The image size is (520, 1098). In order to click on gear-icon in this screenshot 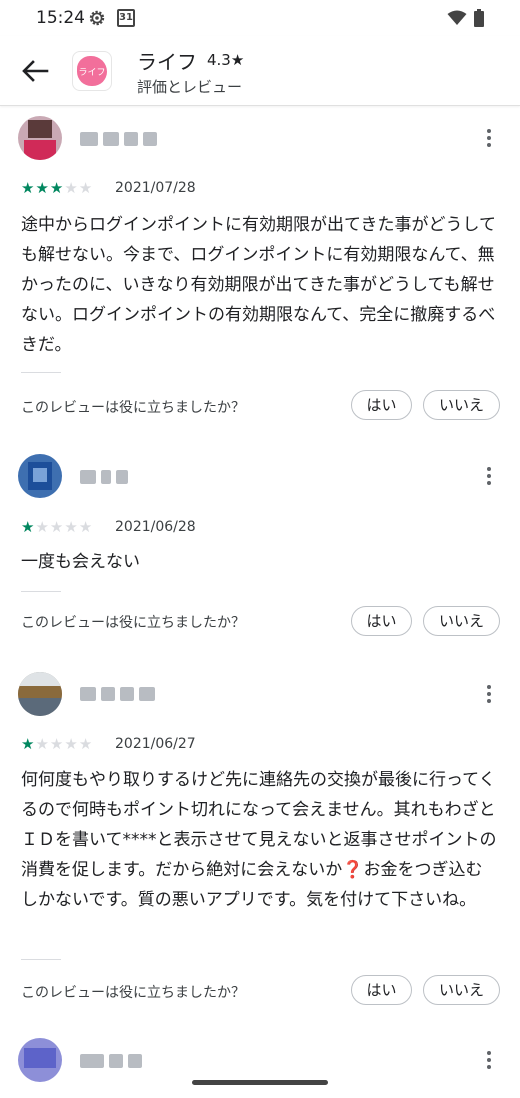, I will do `click(97, 18)`.